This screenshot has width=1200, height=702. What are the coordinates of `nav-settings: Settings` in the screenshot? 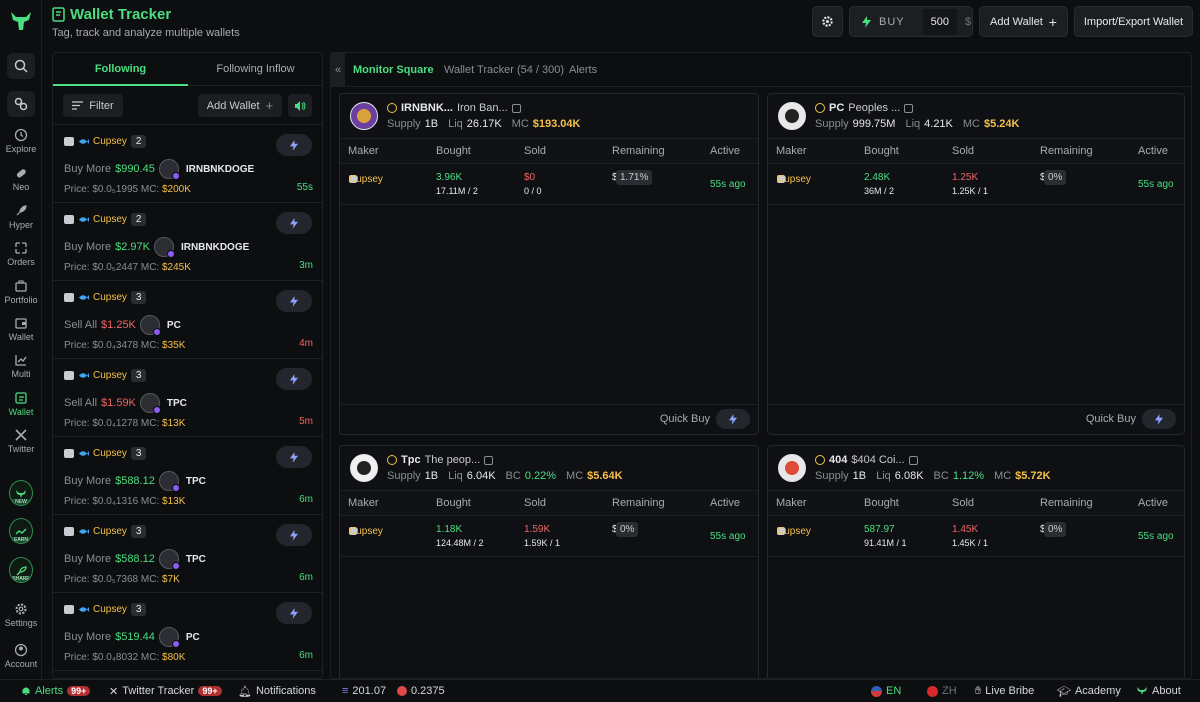 It's located at (21, 615).